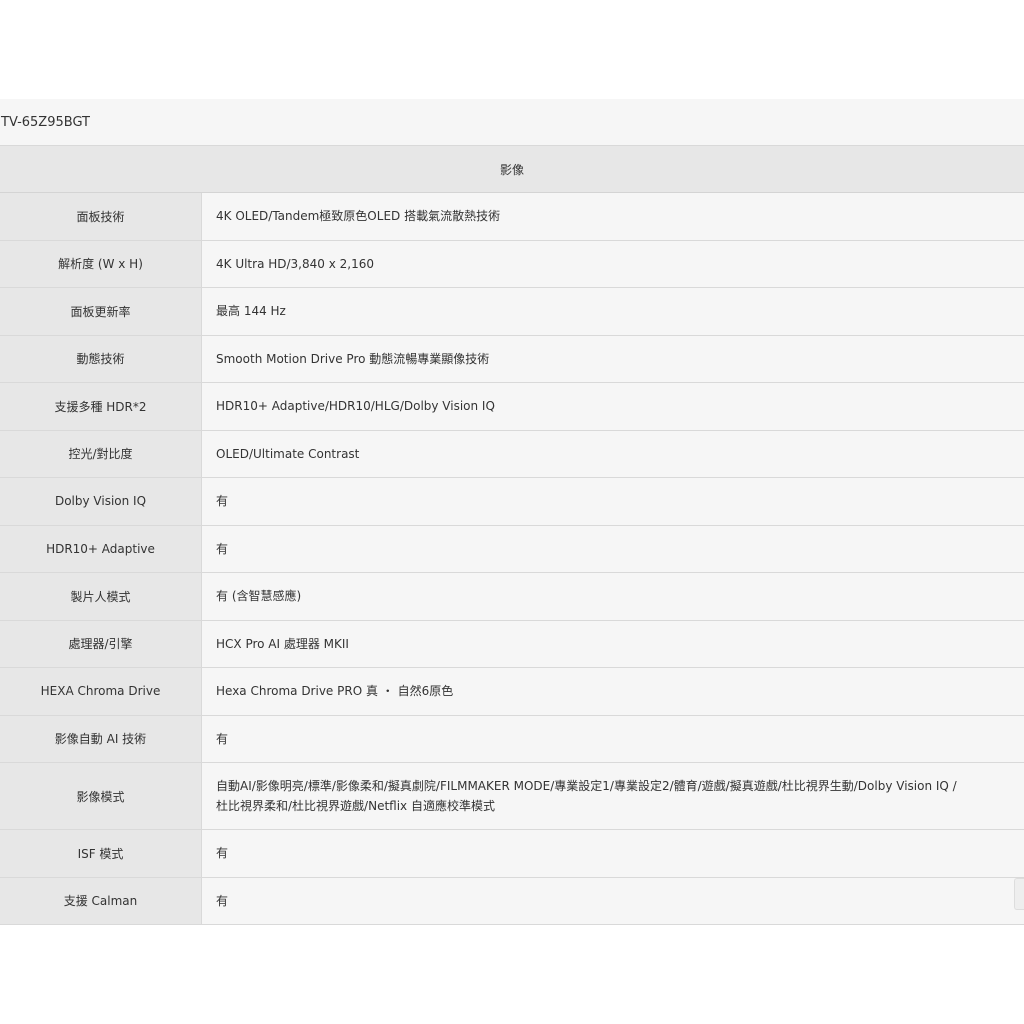 This screenshot has height=1024, width=1024. I want to click on spec-row-hdr10-adaptive: HDR10+ Adaptive 有, so click(512, 549).